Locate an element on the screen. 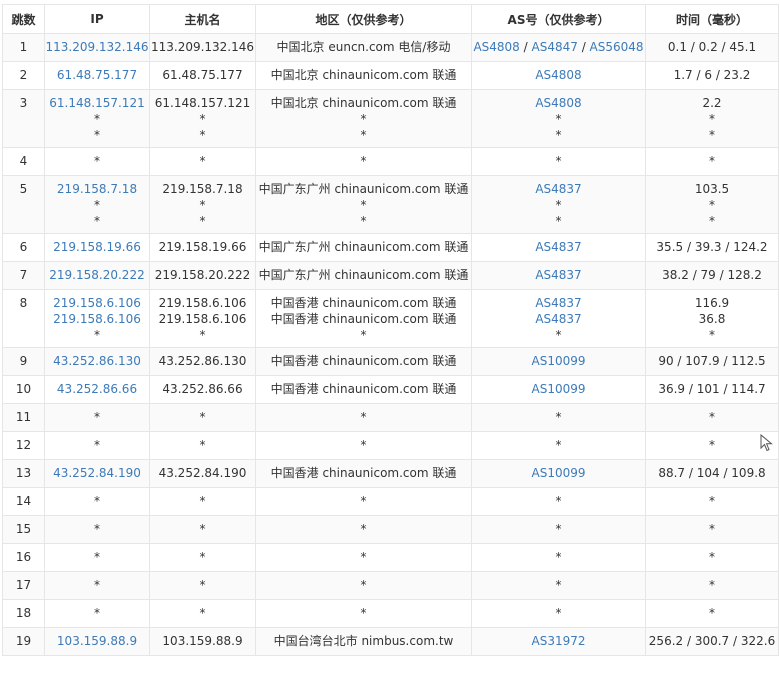  ip-link: 113.209.132.146 is located at coordinates (97, 47).